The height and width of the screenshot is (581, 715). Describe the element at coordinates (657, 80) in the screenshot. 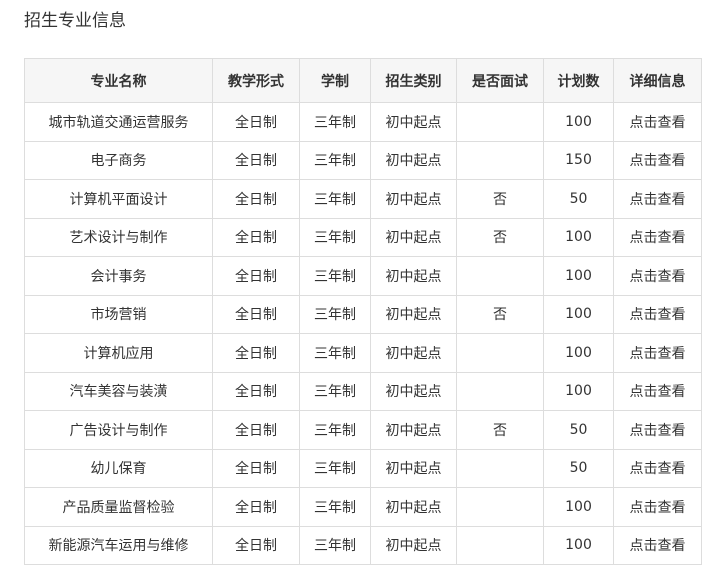

I see `header-details: 详细信息` at that location.